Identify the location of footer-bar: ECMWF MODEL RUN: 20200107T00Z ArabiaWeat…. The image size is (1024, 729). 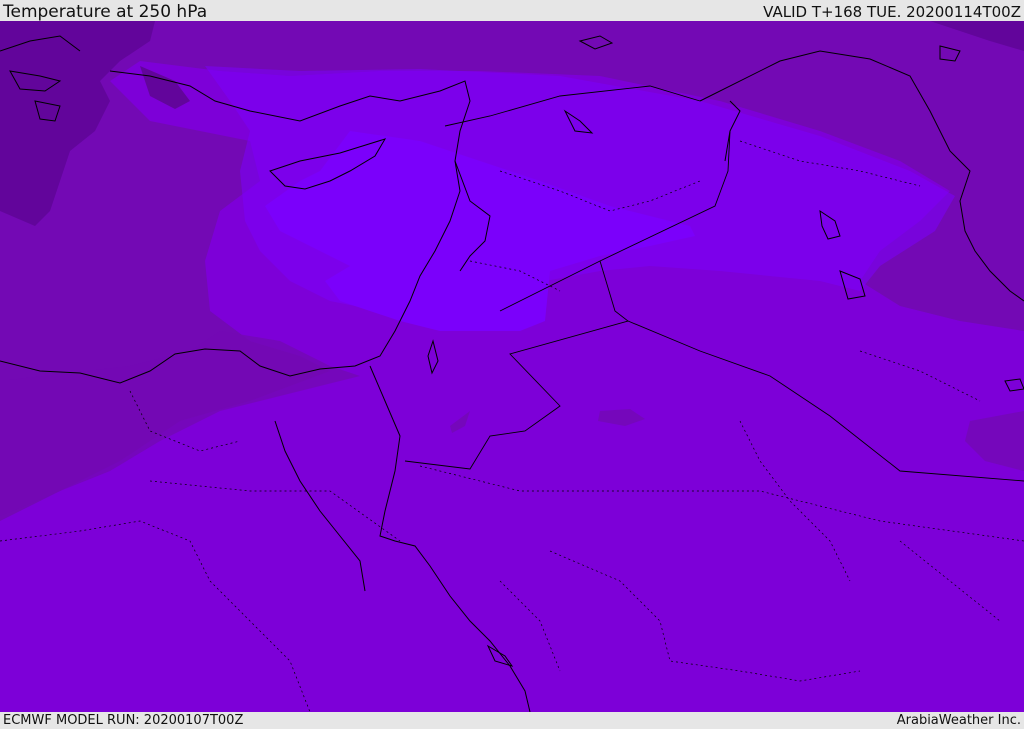
(512, 720).